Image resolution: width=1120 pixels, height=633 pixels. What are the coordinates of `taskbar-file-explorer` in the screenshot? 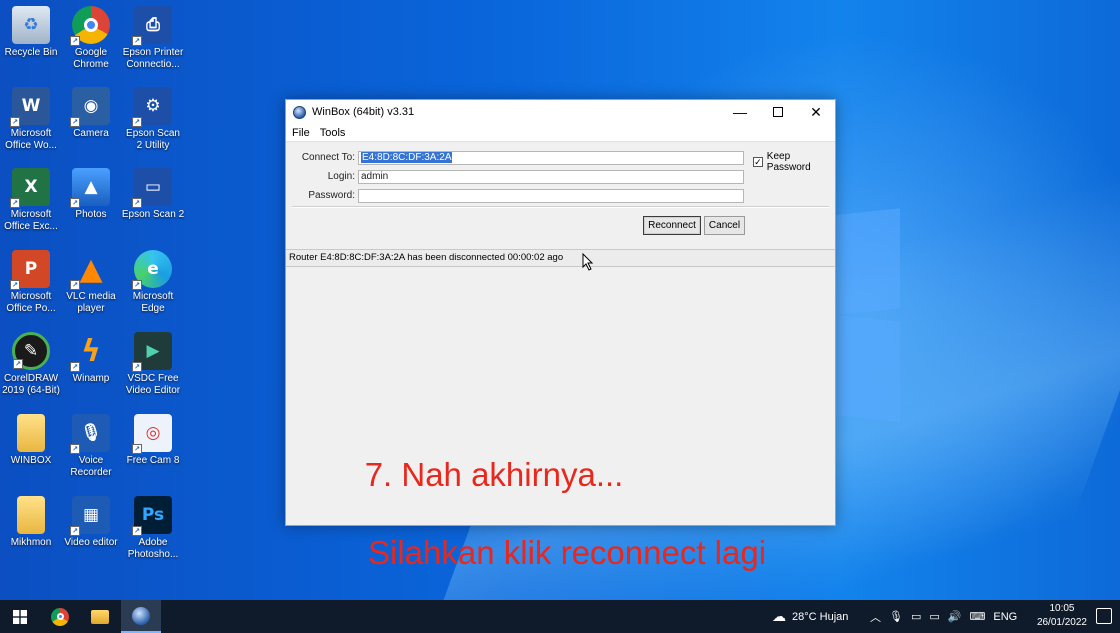 It's located at (100, 616).